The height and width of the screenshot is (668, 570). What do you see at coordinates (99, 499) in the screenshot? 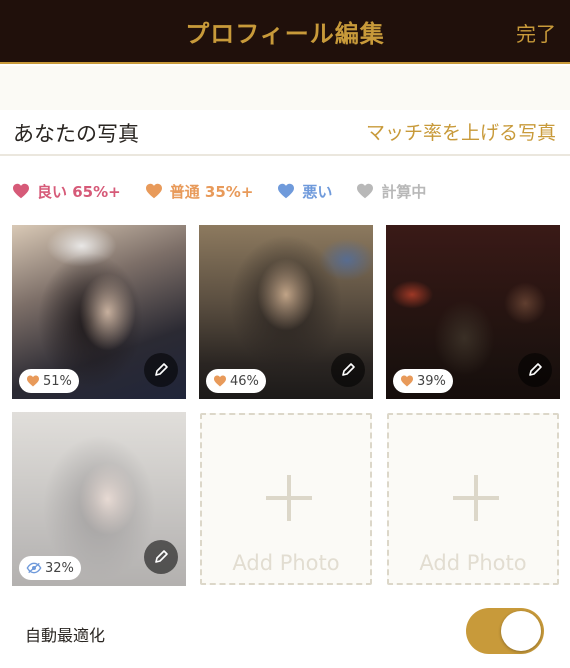
I see `photo-tile-4: 32%` at bounding box center [99, 499].